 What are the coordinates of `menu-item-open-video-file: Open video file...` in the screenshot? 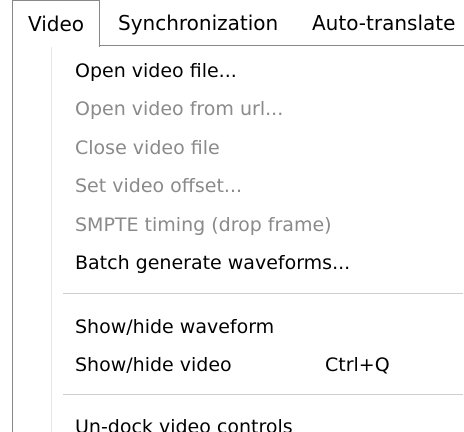 It's located at (265, 71).